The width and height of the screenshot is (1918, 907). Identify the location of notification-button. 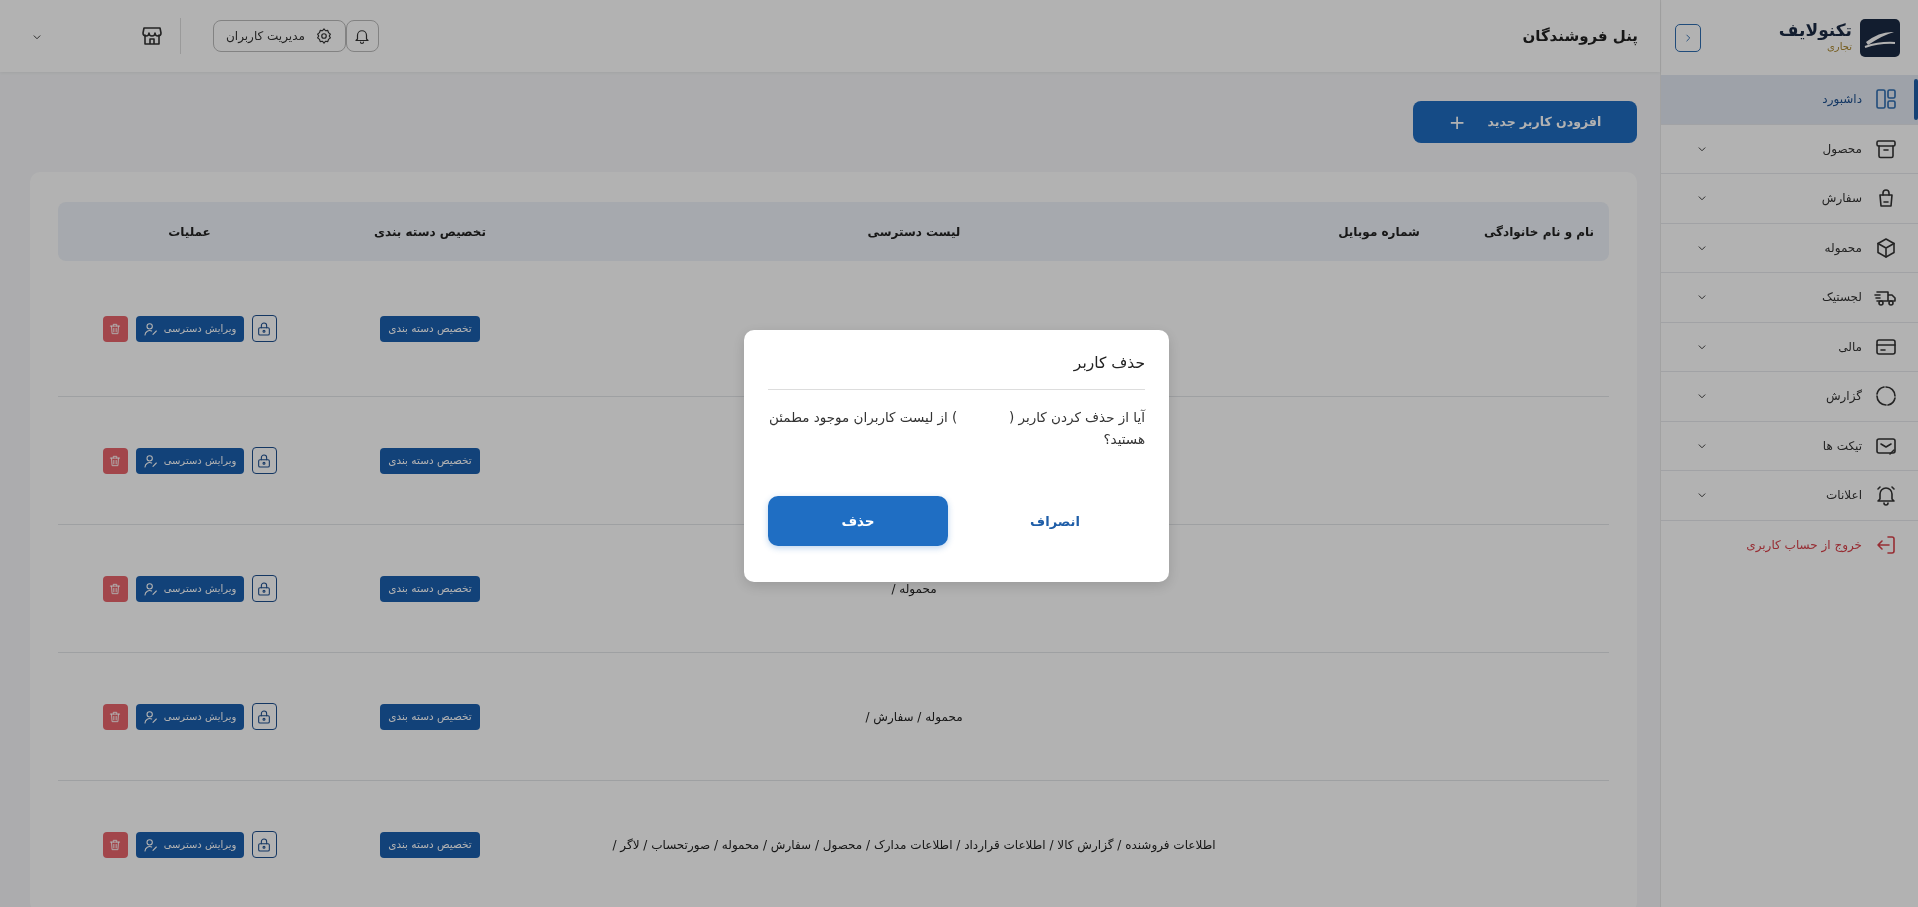
(362, 36).